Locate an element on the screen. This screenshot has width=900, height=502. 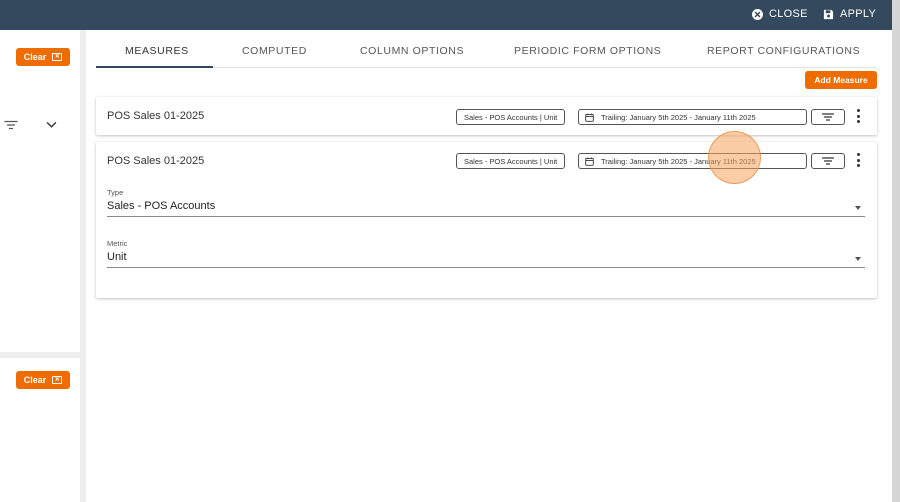
type-value: Sales - POS Accounts is located at coordinates (161, 206).